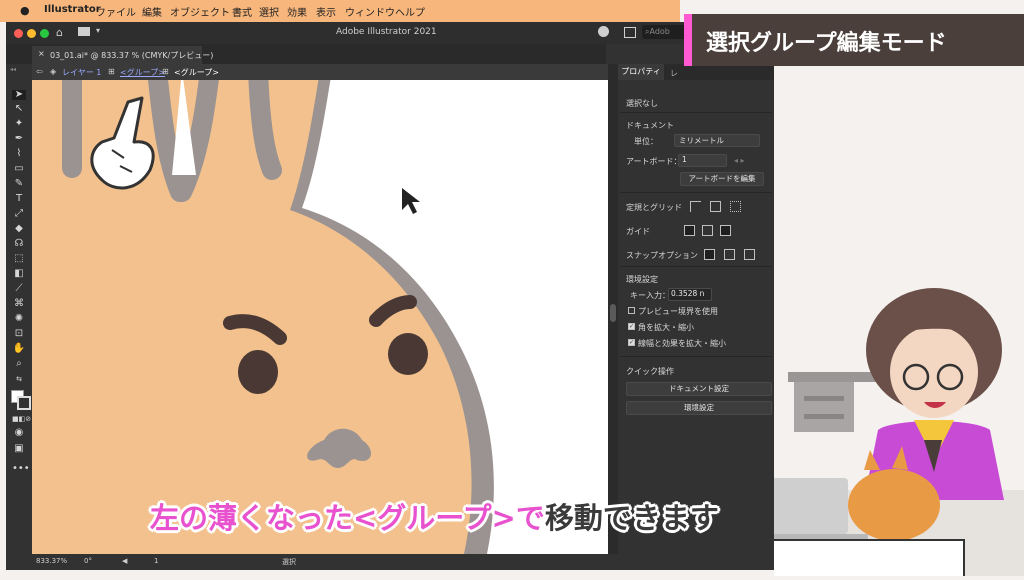 The image size is (1024, 580). What do you see at coordinates (297, 11) in the screenshot?
I see `menu-effect: 効果` at bounding box center [297, 11].